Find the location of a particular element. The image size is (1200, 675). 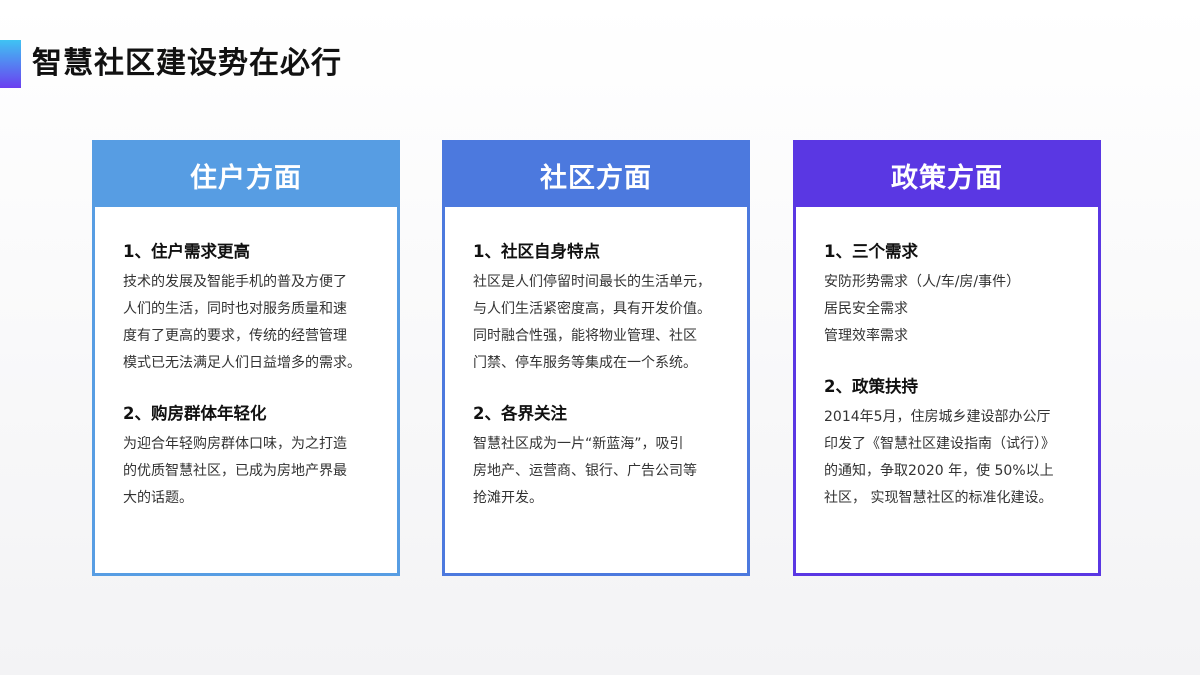

section-heading: 1、住户需求更高 is located at coordinates (186, 251).